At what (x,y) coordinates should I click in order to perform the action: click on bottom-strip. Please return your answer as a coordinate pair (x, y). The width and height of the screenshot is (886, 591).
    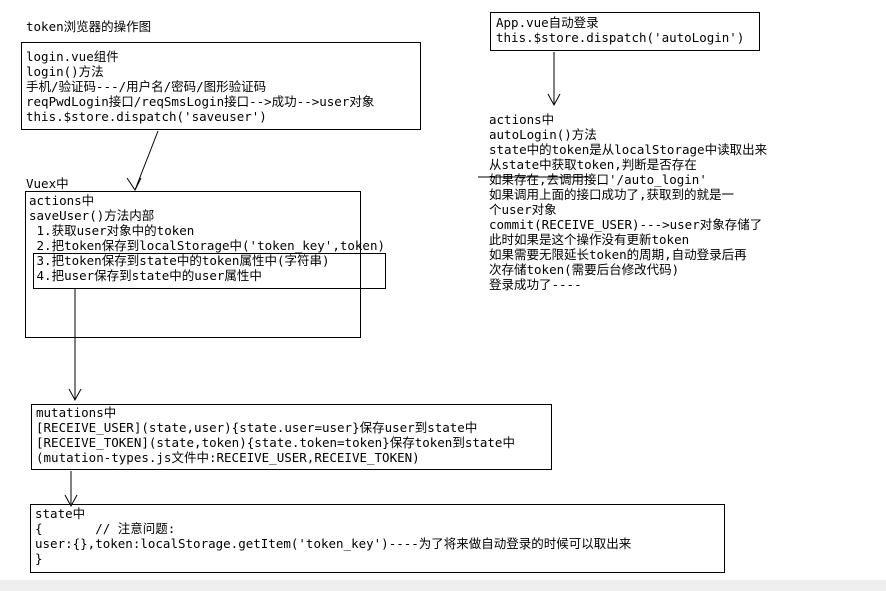
    Looking at the image, I should click on (443, 585).